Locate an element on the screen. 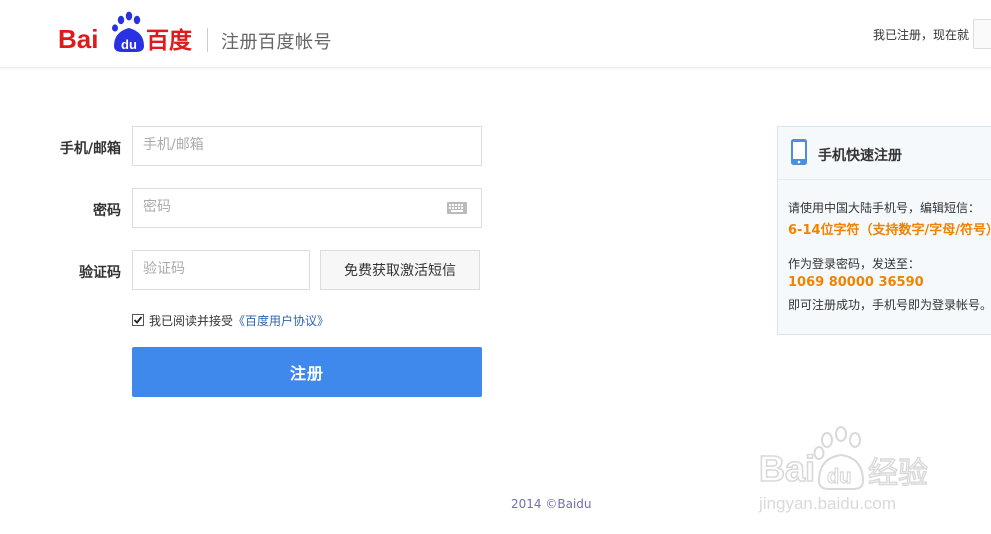 The image size is (991, 534). agreement-text: 我已阅读并接受 is located at coordinates (191, 320).